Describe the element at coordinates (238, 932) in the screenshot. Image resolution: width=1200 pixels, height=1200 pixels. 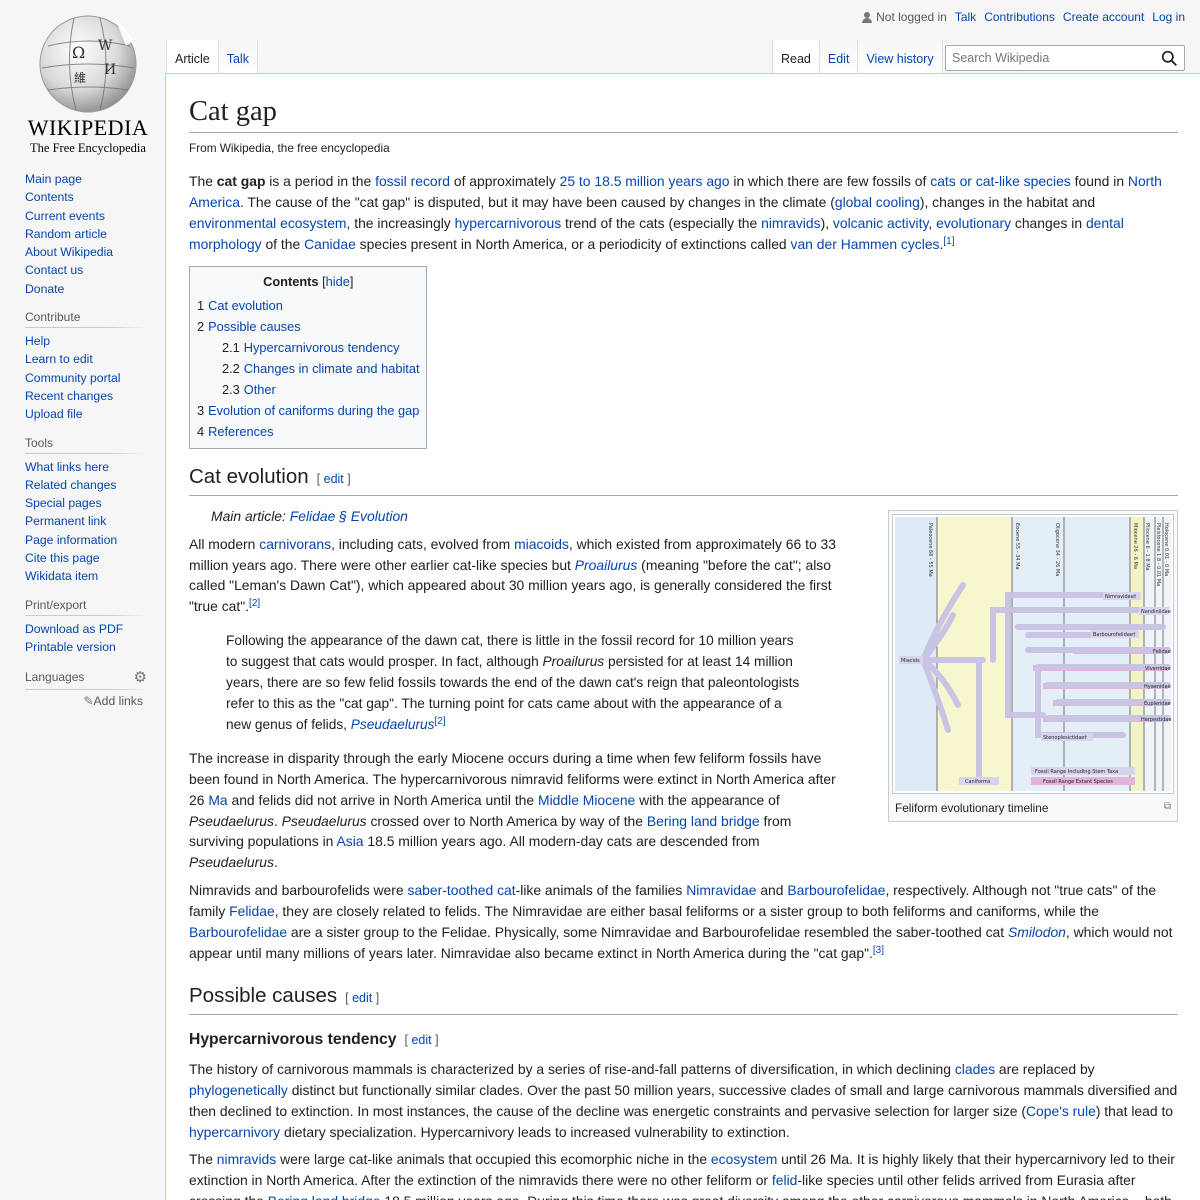
I see `link-barbourofelidae-2: Barbourofelidae` at that location.